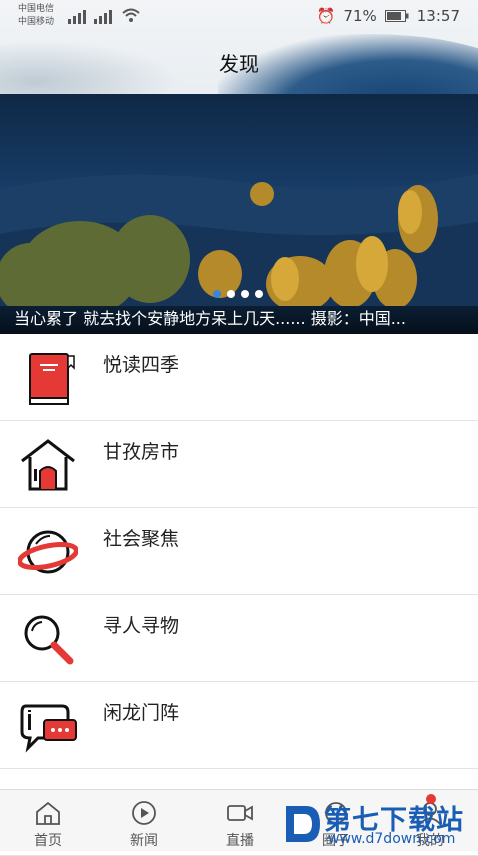  Describe the element at coordinates (48, 841) in the screenshot. I see `tab-label: 首页` at that location.